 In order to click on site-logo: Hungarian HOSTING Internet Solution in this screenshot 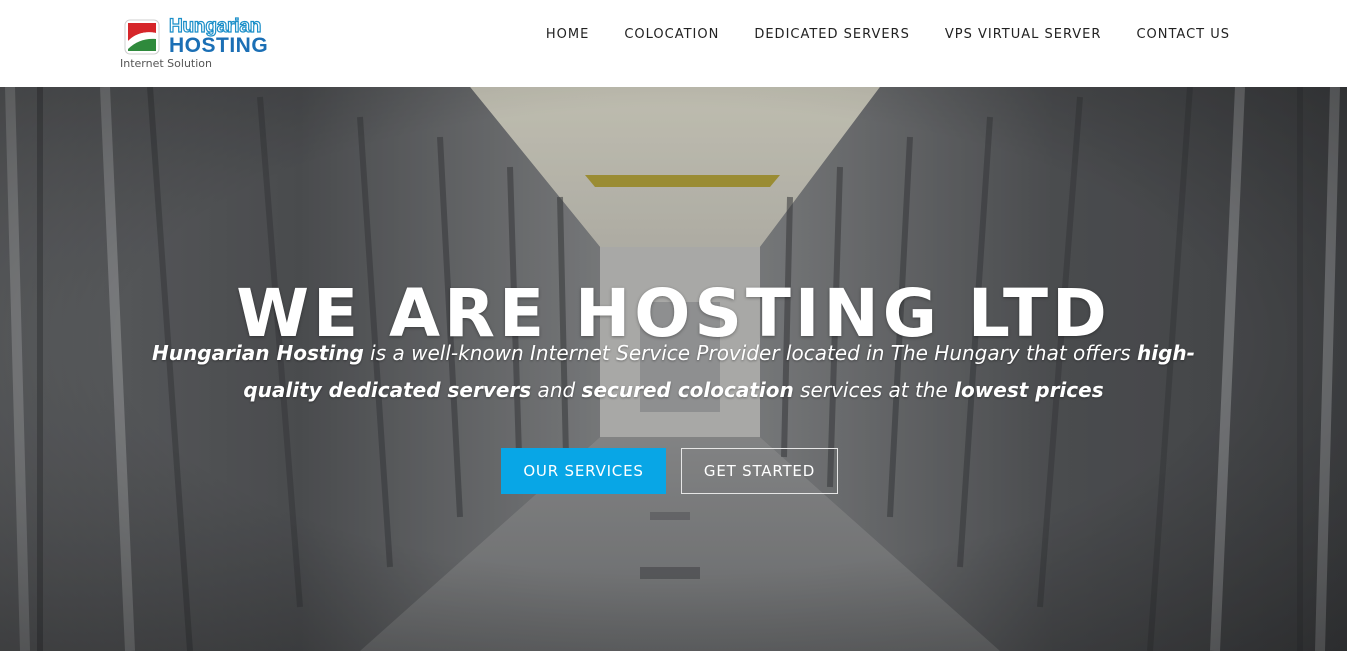, I will do `click(205, 45)`.